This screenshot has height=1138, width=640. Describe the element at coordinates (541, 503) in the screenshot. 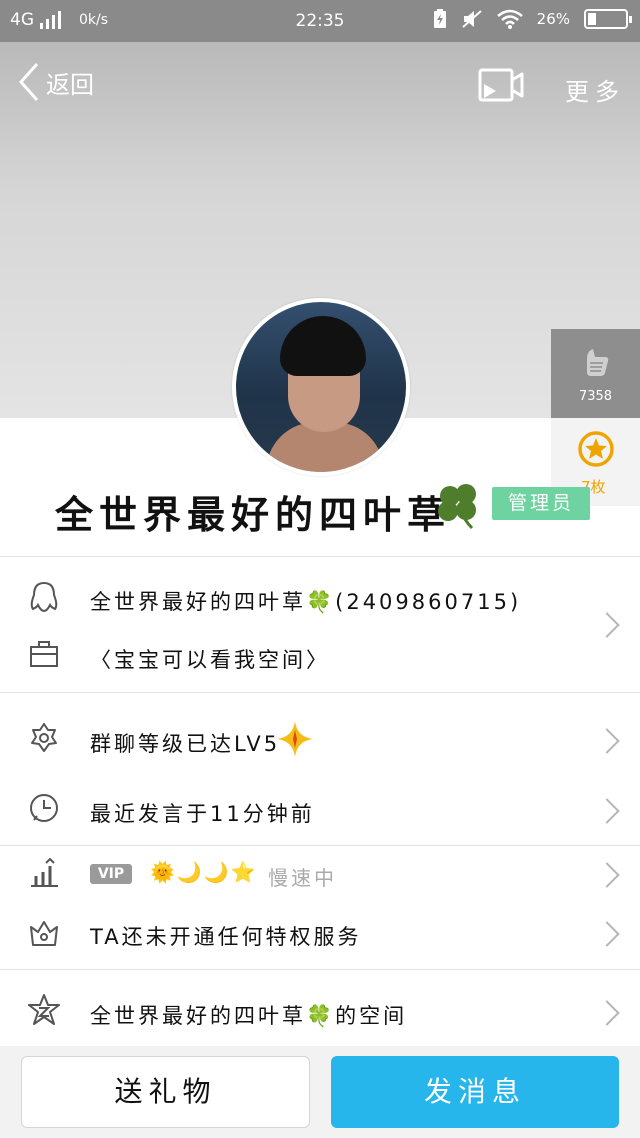

I see `admin-badge: 管理员` at that location.